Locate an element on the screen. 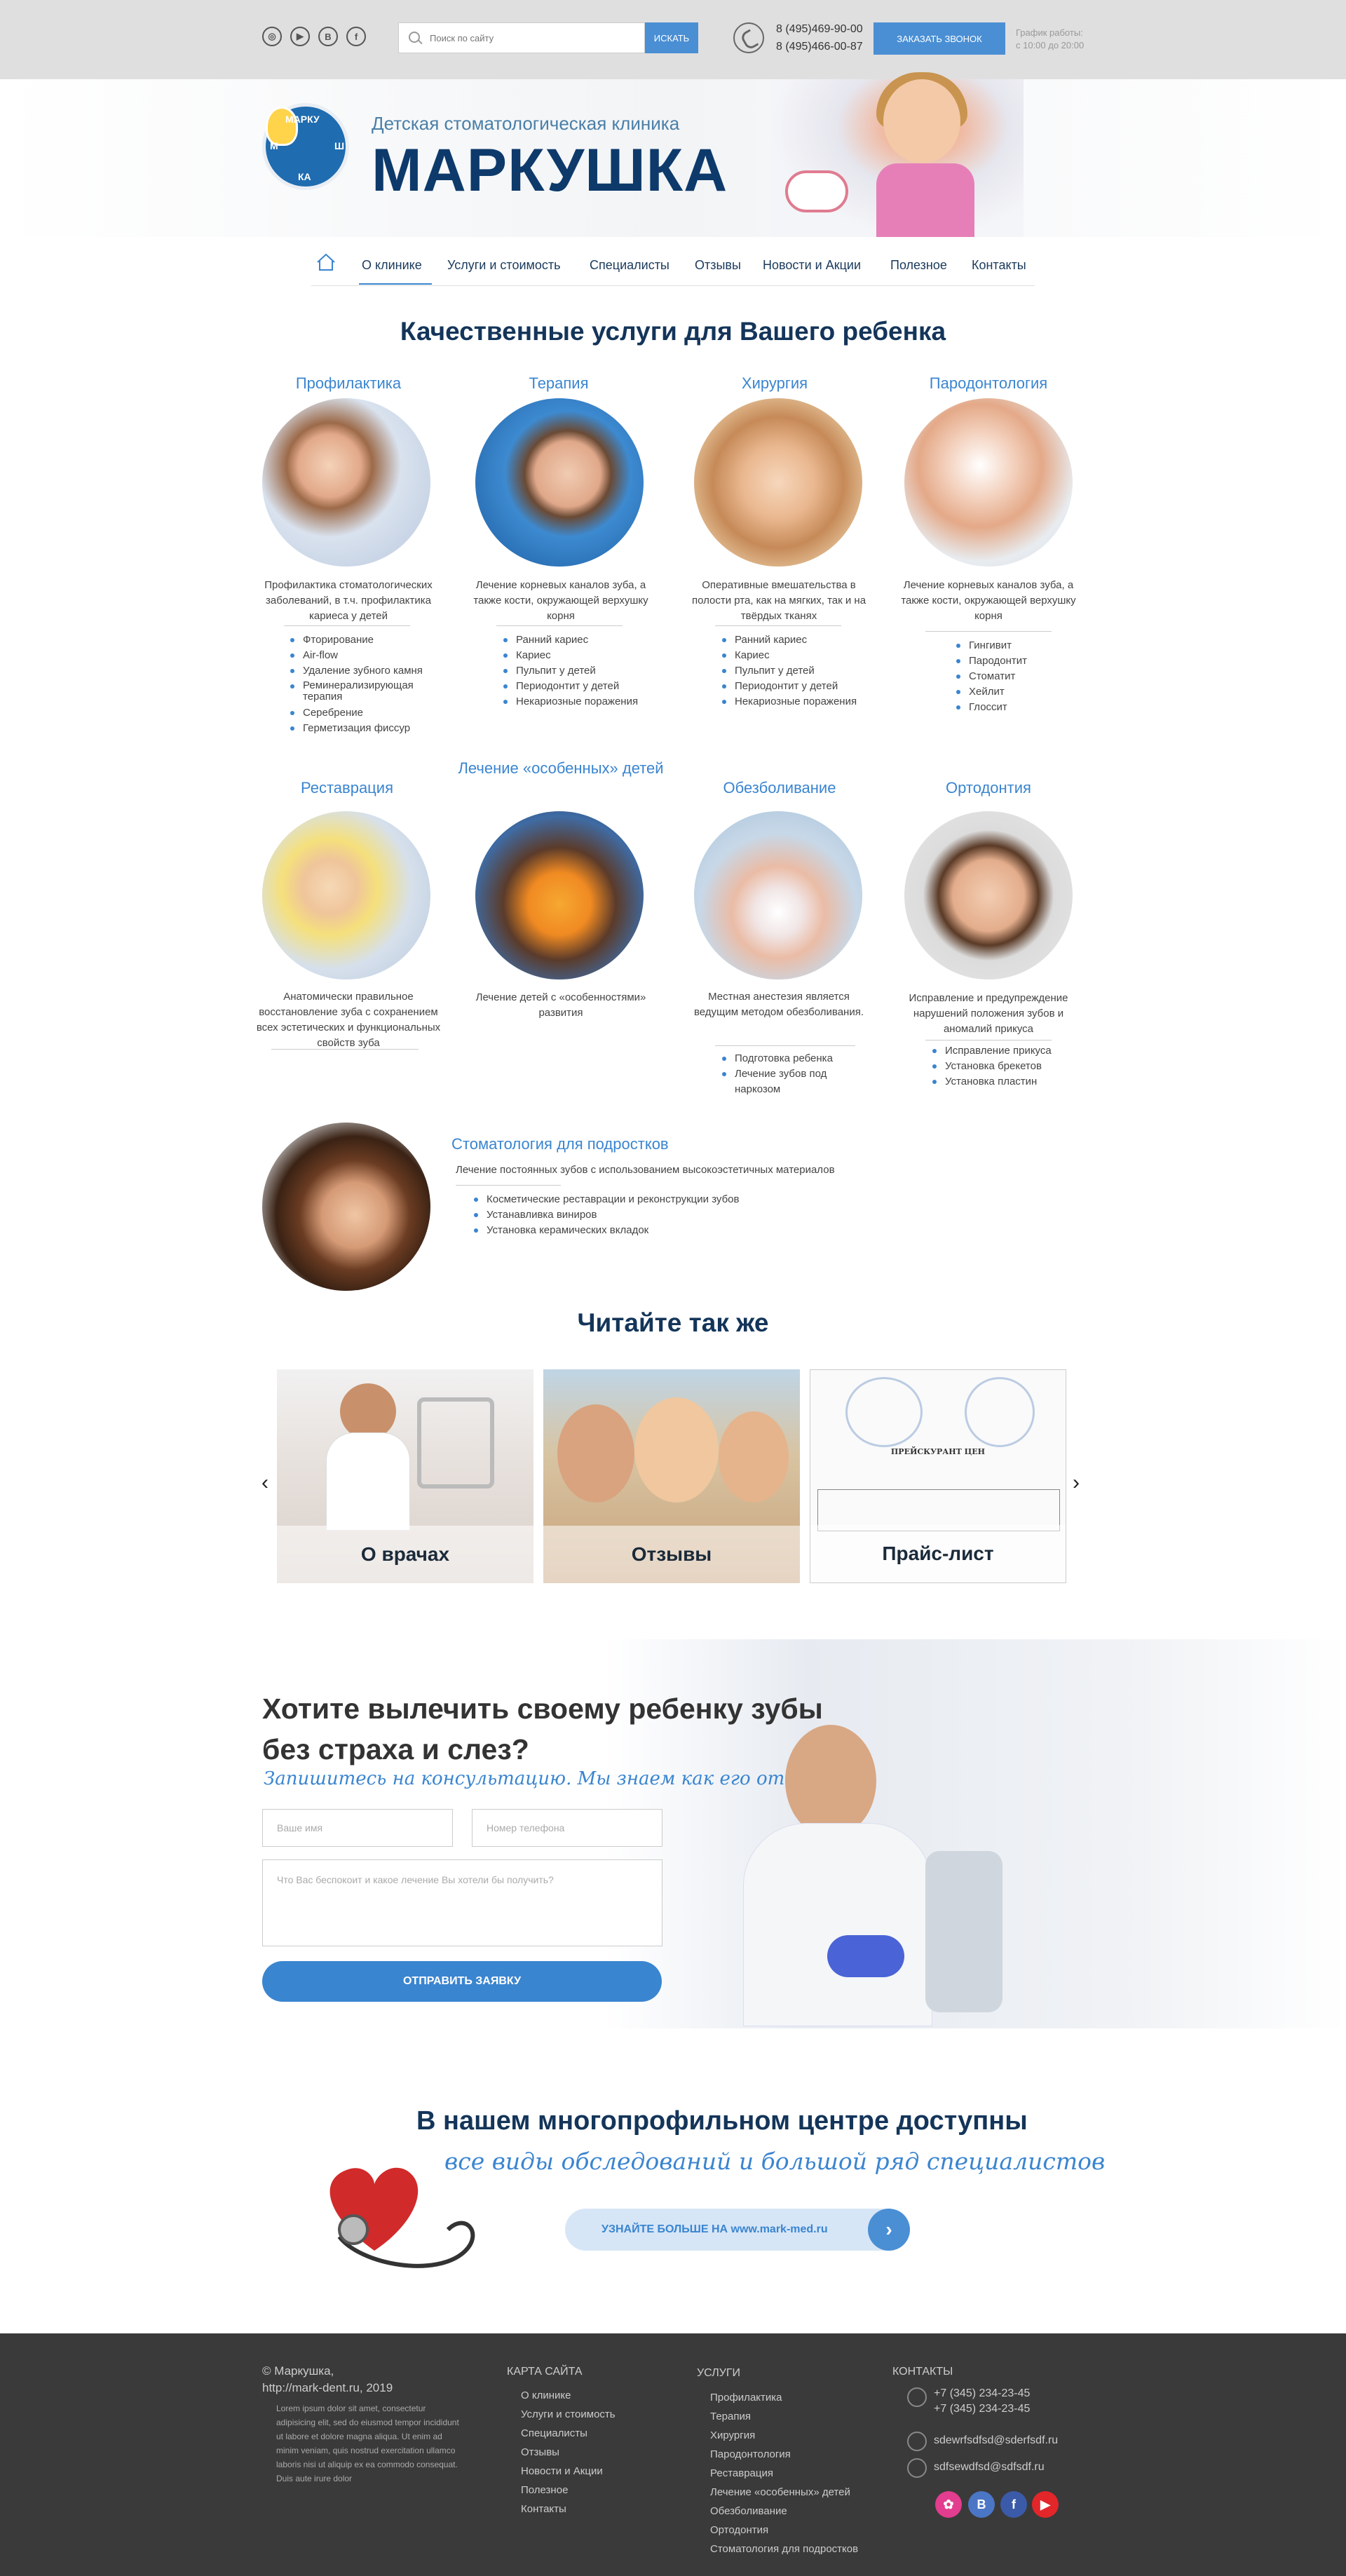 This screenshot has height=2576, width=1346. card-label: Прайс-лист is located at coordinates (938, 1553).